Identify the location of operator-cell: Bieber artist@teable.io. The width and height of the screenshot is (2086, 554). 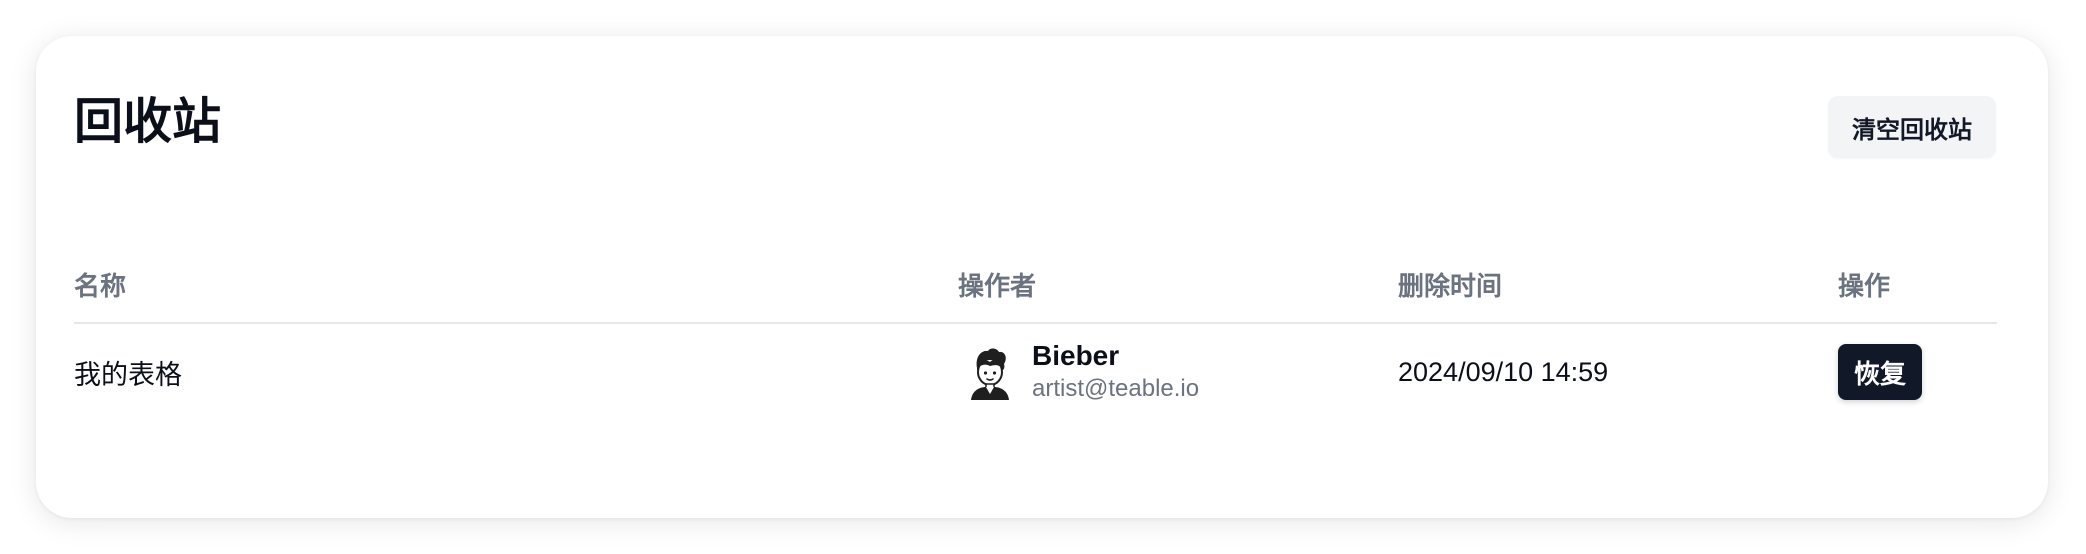
(1078, 372).